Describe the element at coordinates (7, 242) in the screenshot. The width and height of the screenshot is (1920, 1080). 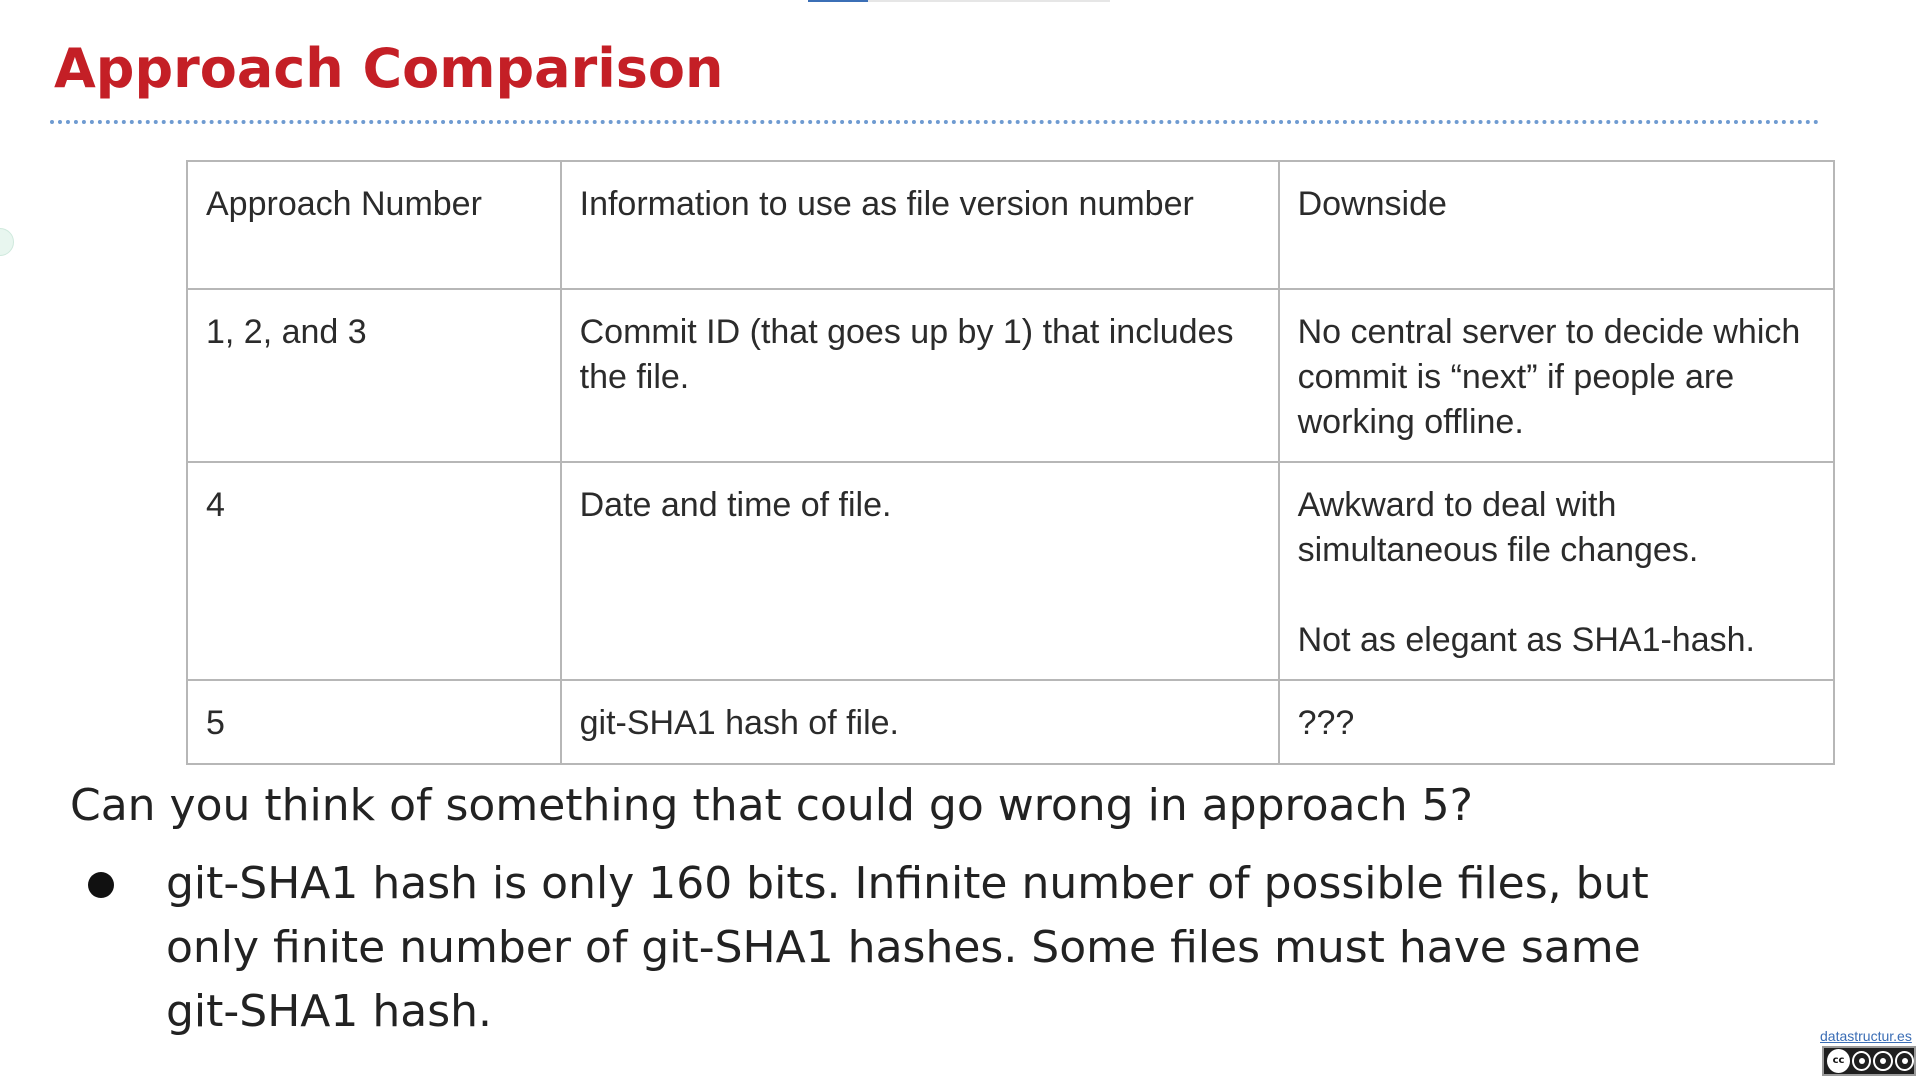
I see `side-marker` at that location.